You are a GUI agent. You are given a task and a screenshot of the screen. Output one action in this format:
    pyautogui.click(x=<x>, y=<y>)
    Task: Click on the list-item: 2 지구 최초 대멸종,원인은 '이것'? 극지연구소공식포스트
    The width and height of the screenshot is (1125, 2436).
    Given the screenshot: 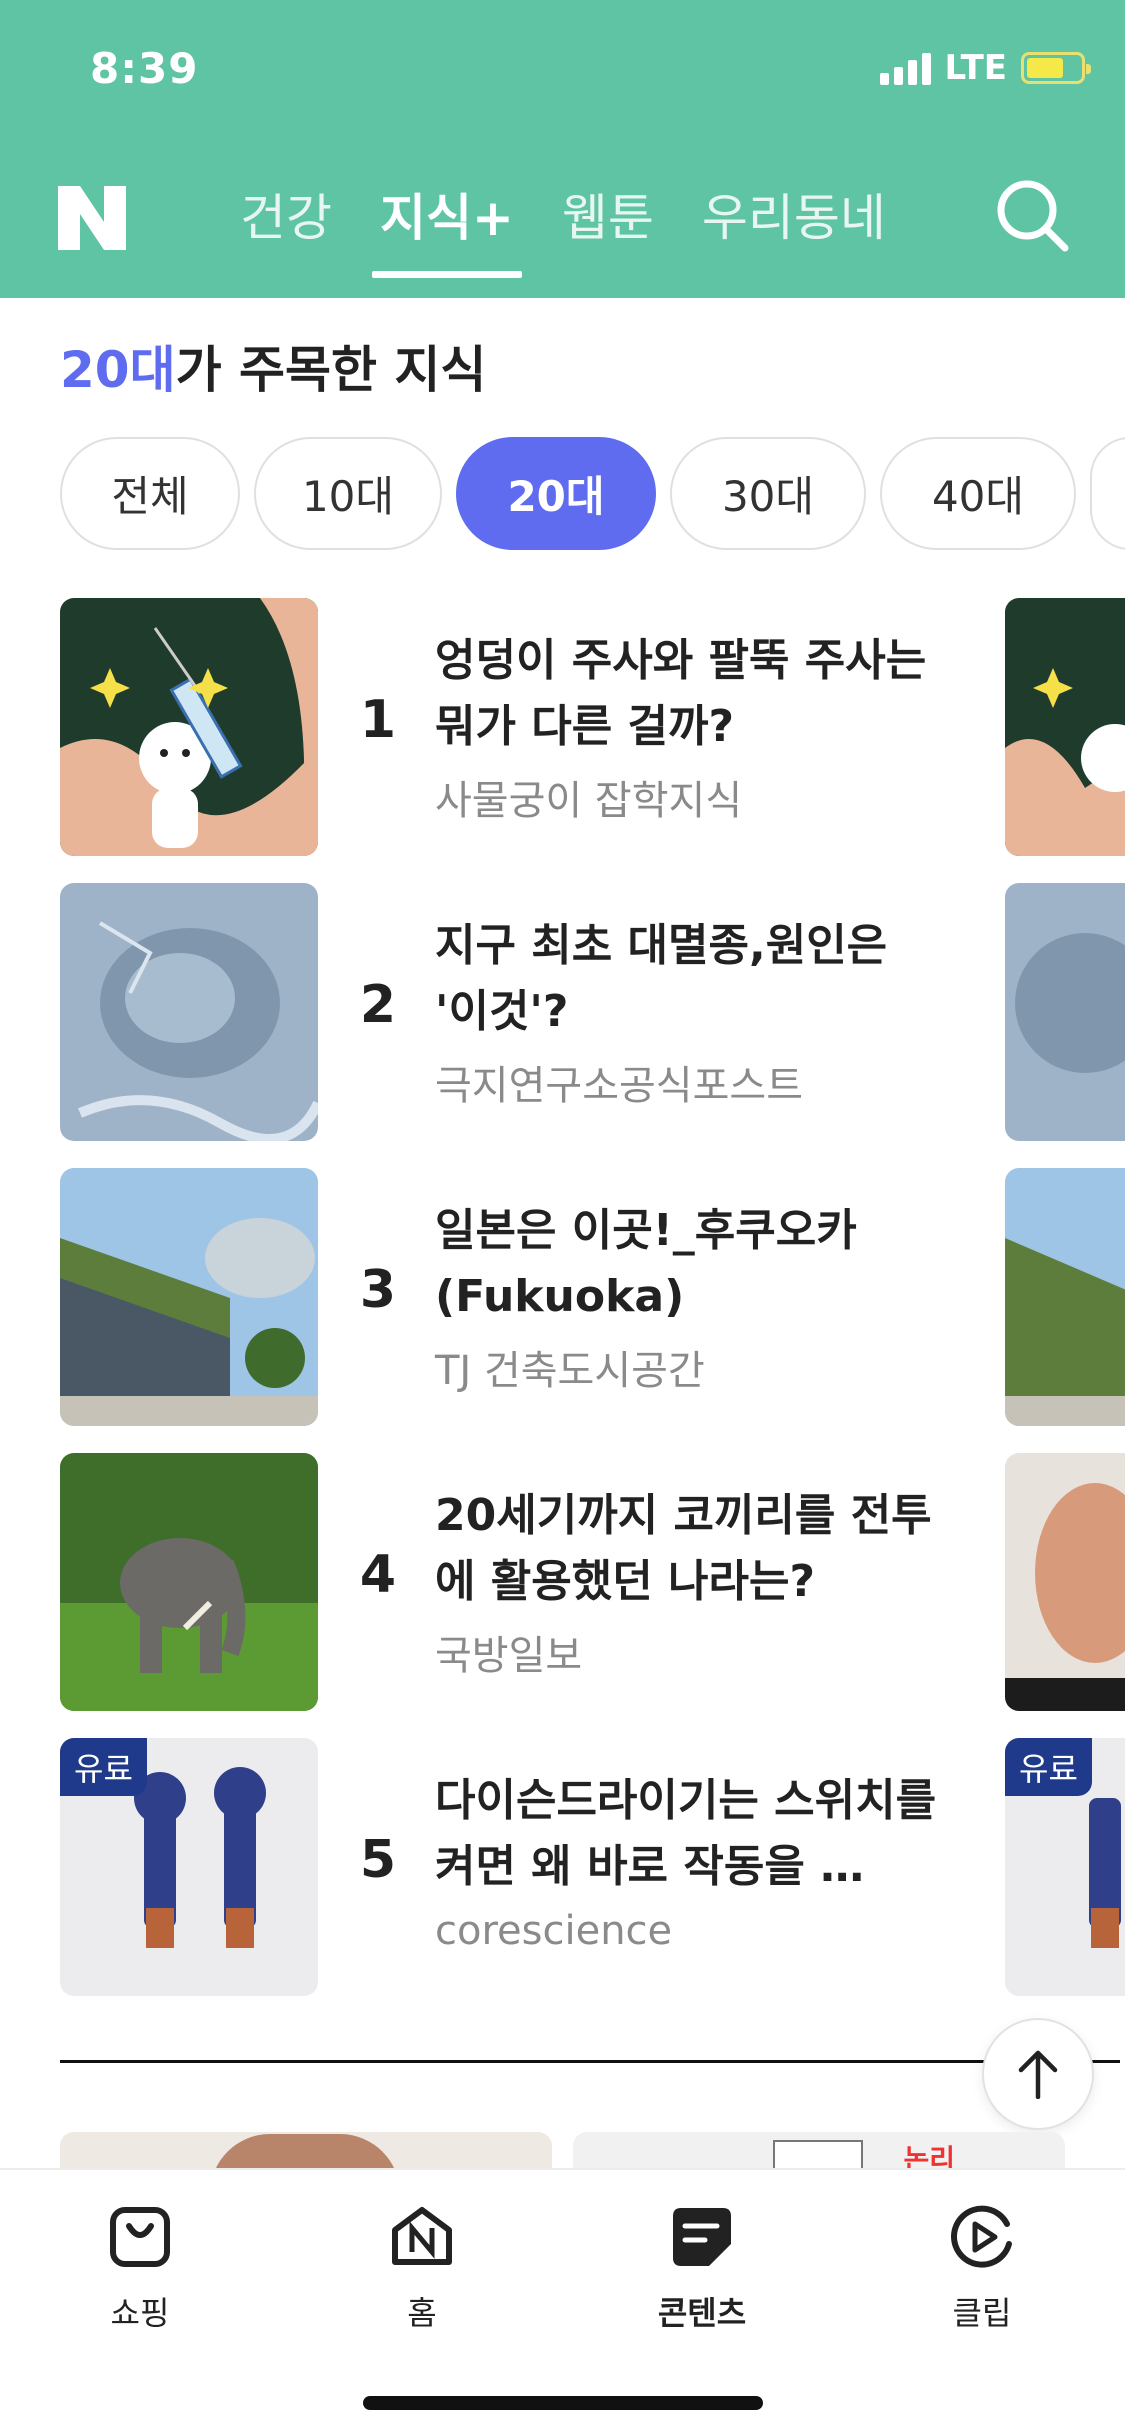 What is the action you would take?
    pyautogui.click(x=592, y=1012)
    